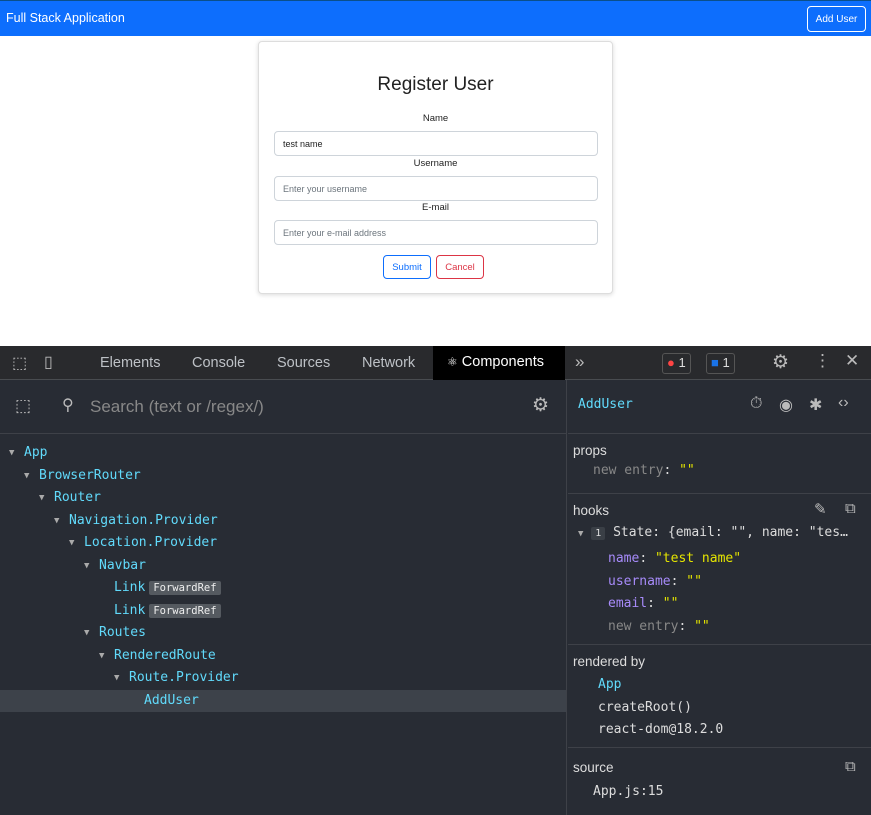 The height and width of the screenshot is (815, 871). I want to click on props-new-entry-value: "", so click(687, 470).